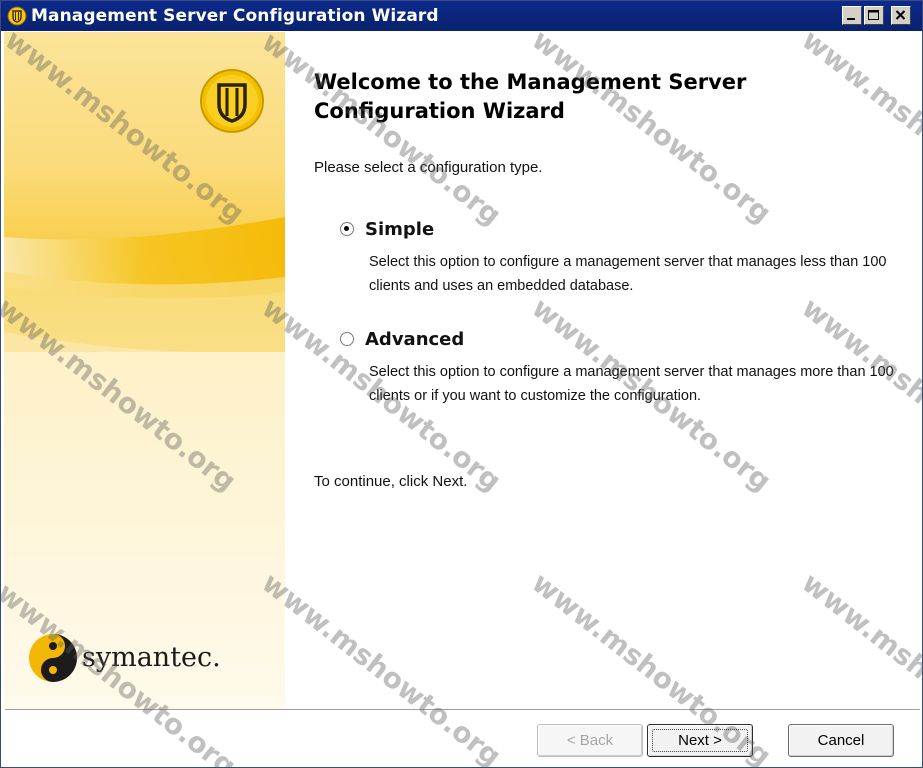 This screenshot has height=768, width=923. Describe the element at coordinates (462, 710) in the screenshot. I see `footer-divider` at that location.